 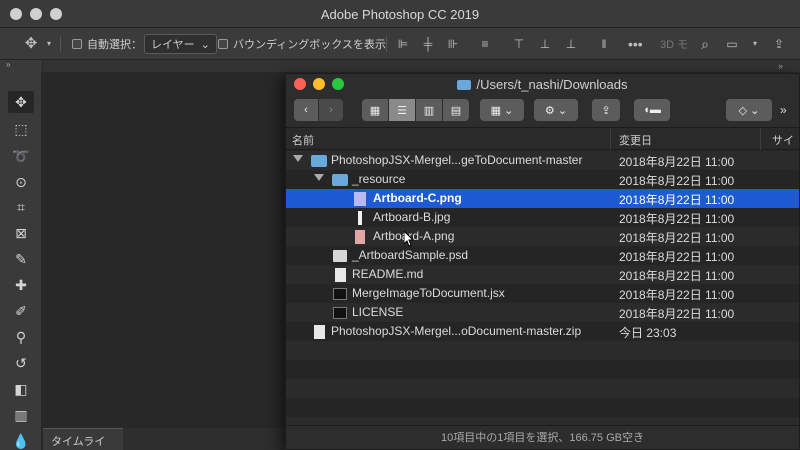 I want to click on auto-select-label: 自動選択：, so click(x=114, y=45).